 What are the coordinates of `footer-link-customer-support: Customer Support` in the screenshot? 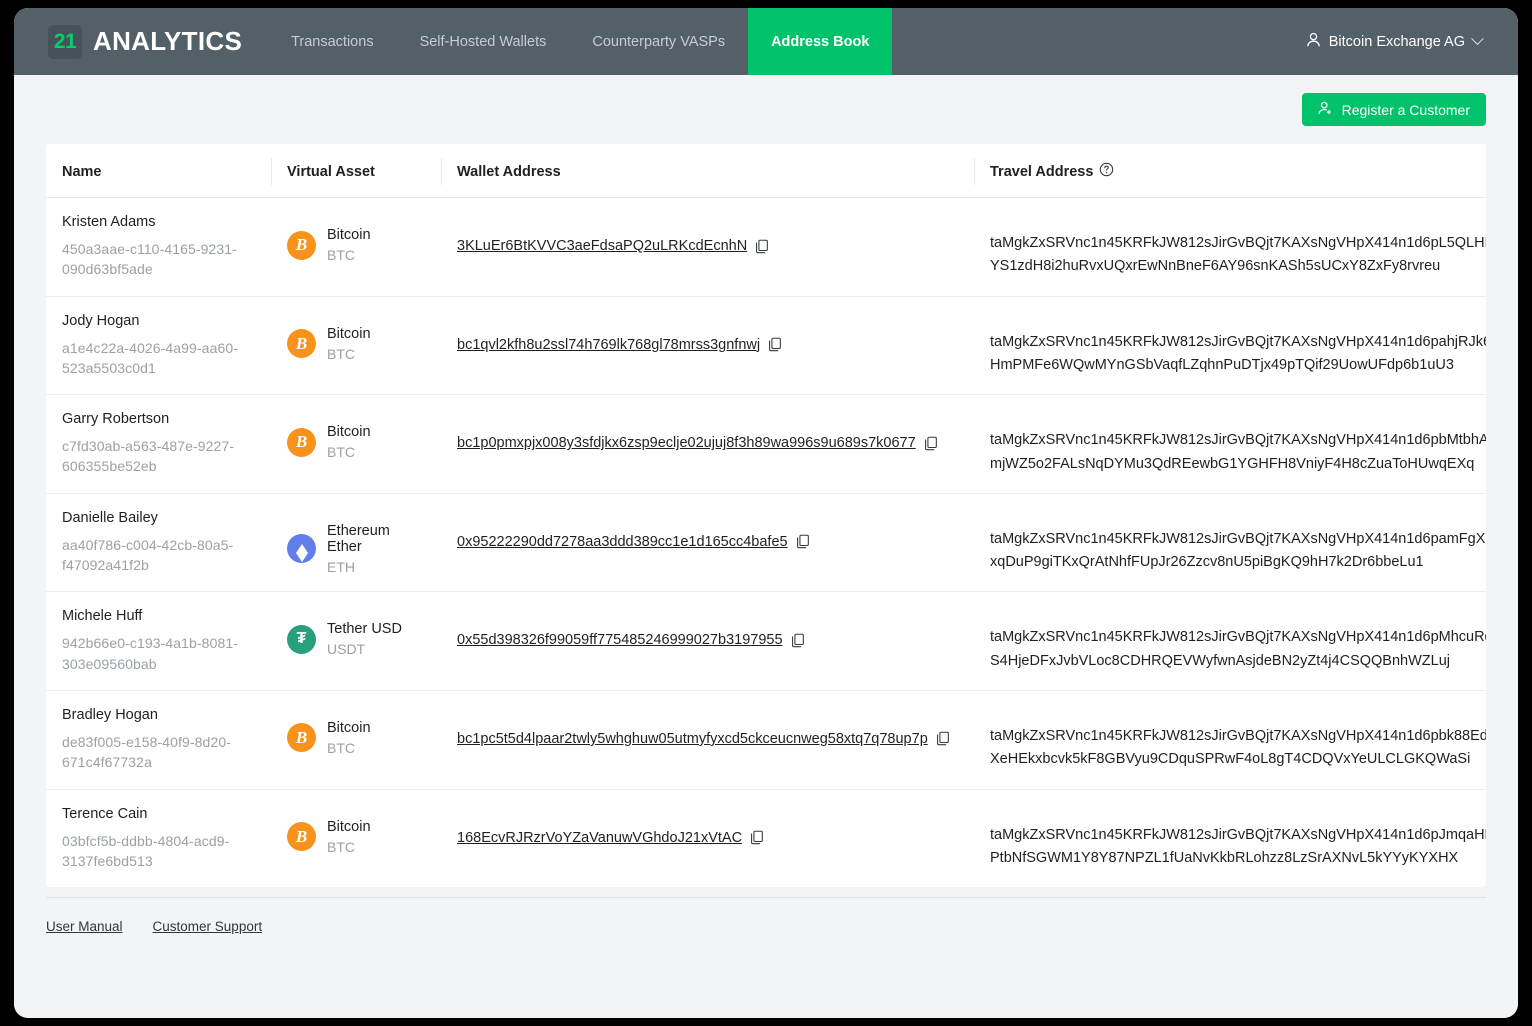 It's located at (208, 926).